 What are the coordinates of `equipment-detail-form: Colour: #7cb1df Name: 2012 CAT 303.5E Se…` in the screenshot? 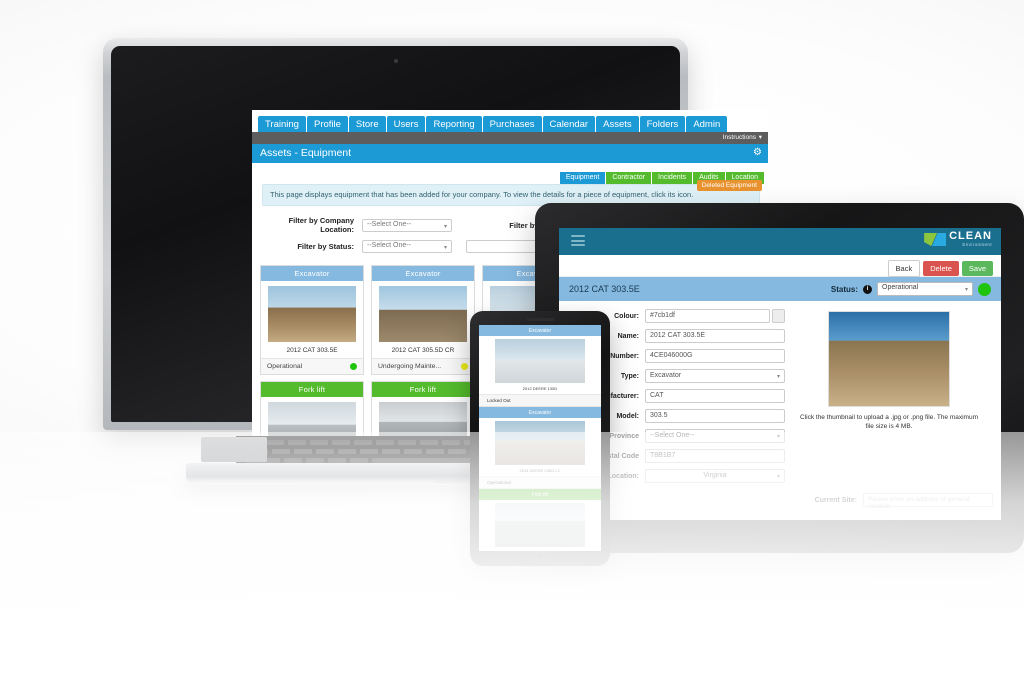 It's located at (780, 395).